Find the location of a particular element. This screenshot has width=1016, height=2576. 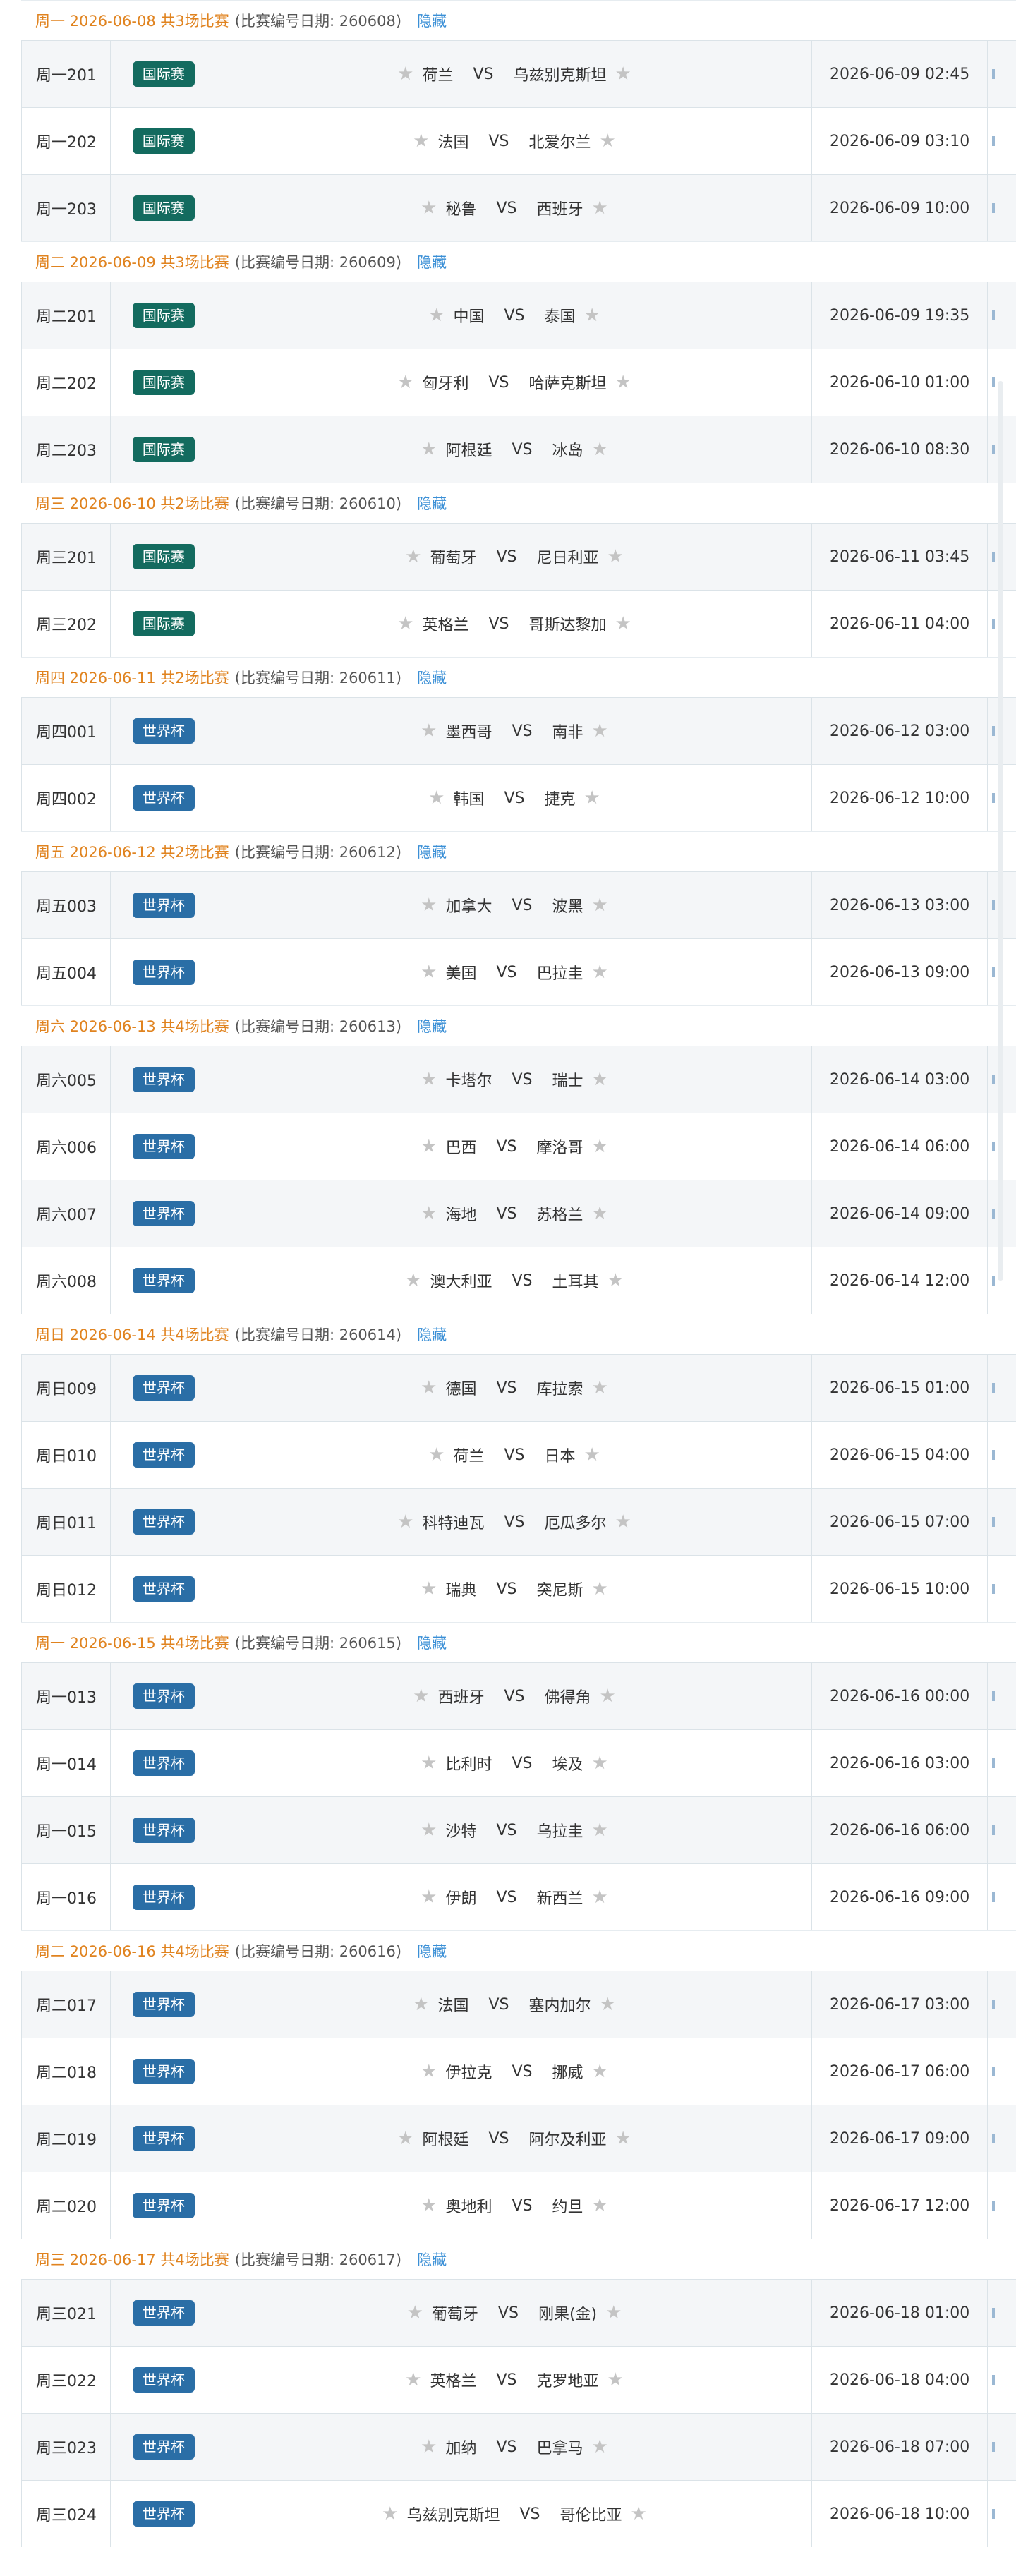

away-team: 乌兹别克斯坦 is located at coordinates (560, 74).